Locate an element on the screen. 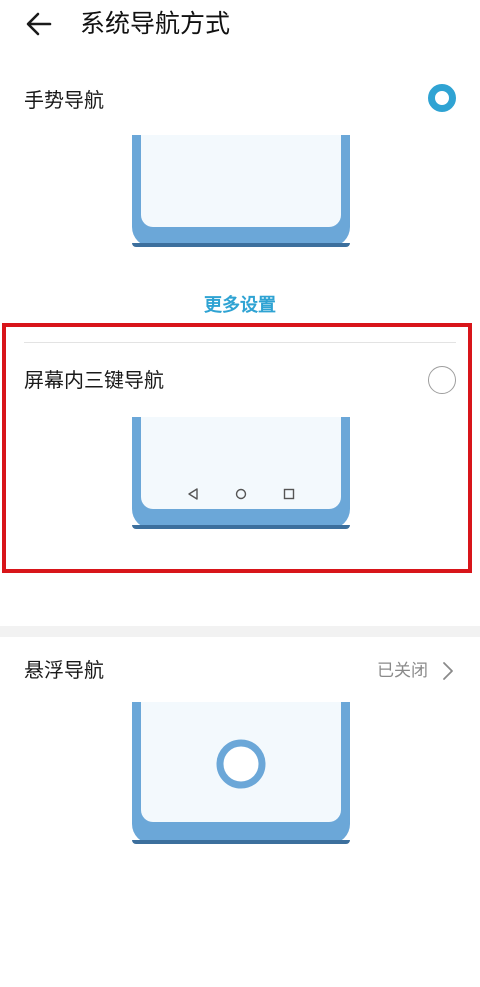 This screenshot has height=987, width=480. gesture-preview-phone is located at coordinates (241, 194).